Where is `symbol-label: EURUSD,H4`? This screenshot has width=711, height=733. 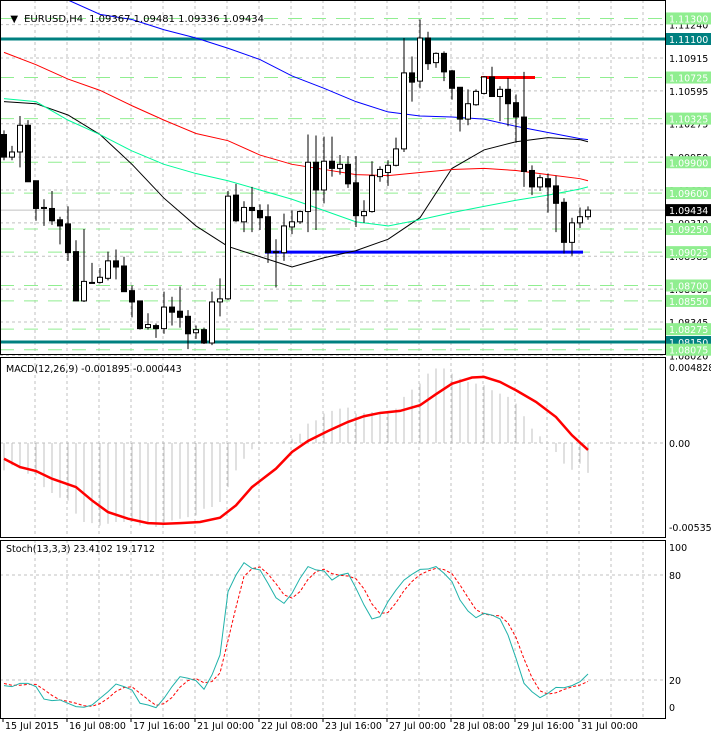
symbol-label: EURUSD,H4 is located at coordinates (54, 19).